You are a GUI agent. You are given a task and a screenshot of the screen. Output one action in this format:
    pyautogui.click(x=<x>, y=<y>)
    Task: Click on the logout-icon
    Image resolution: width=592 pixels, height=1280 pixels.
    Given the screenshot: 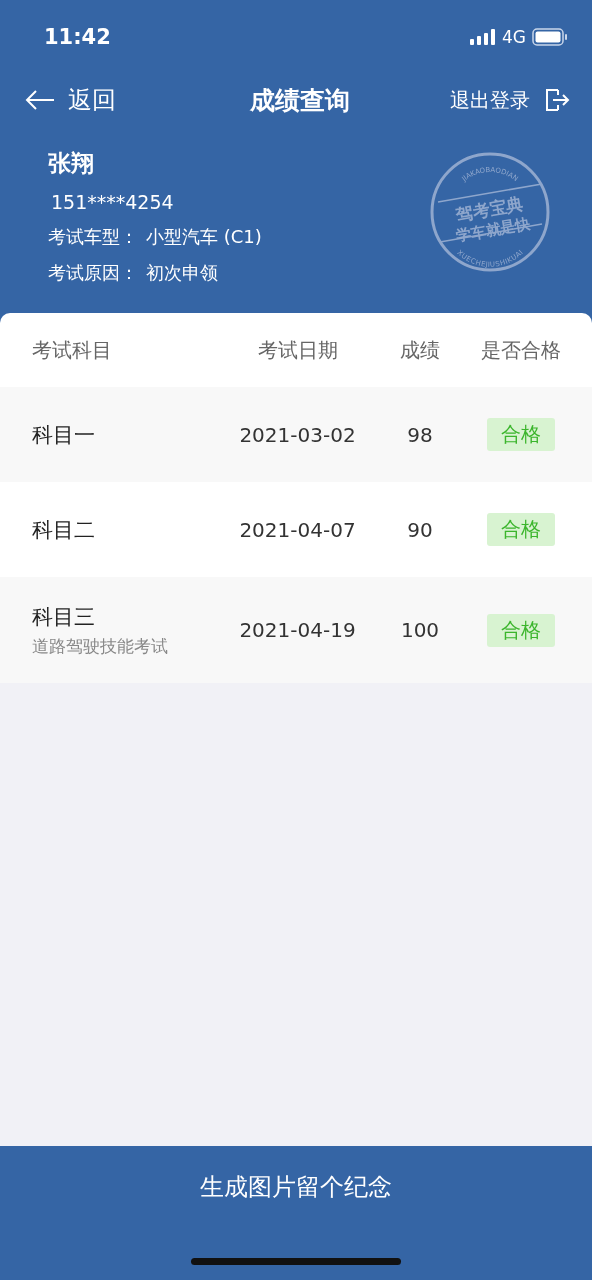 What is the action you would take?
    pyautogui.click(x=557, y=100)
    